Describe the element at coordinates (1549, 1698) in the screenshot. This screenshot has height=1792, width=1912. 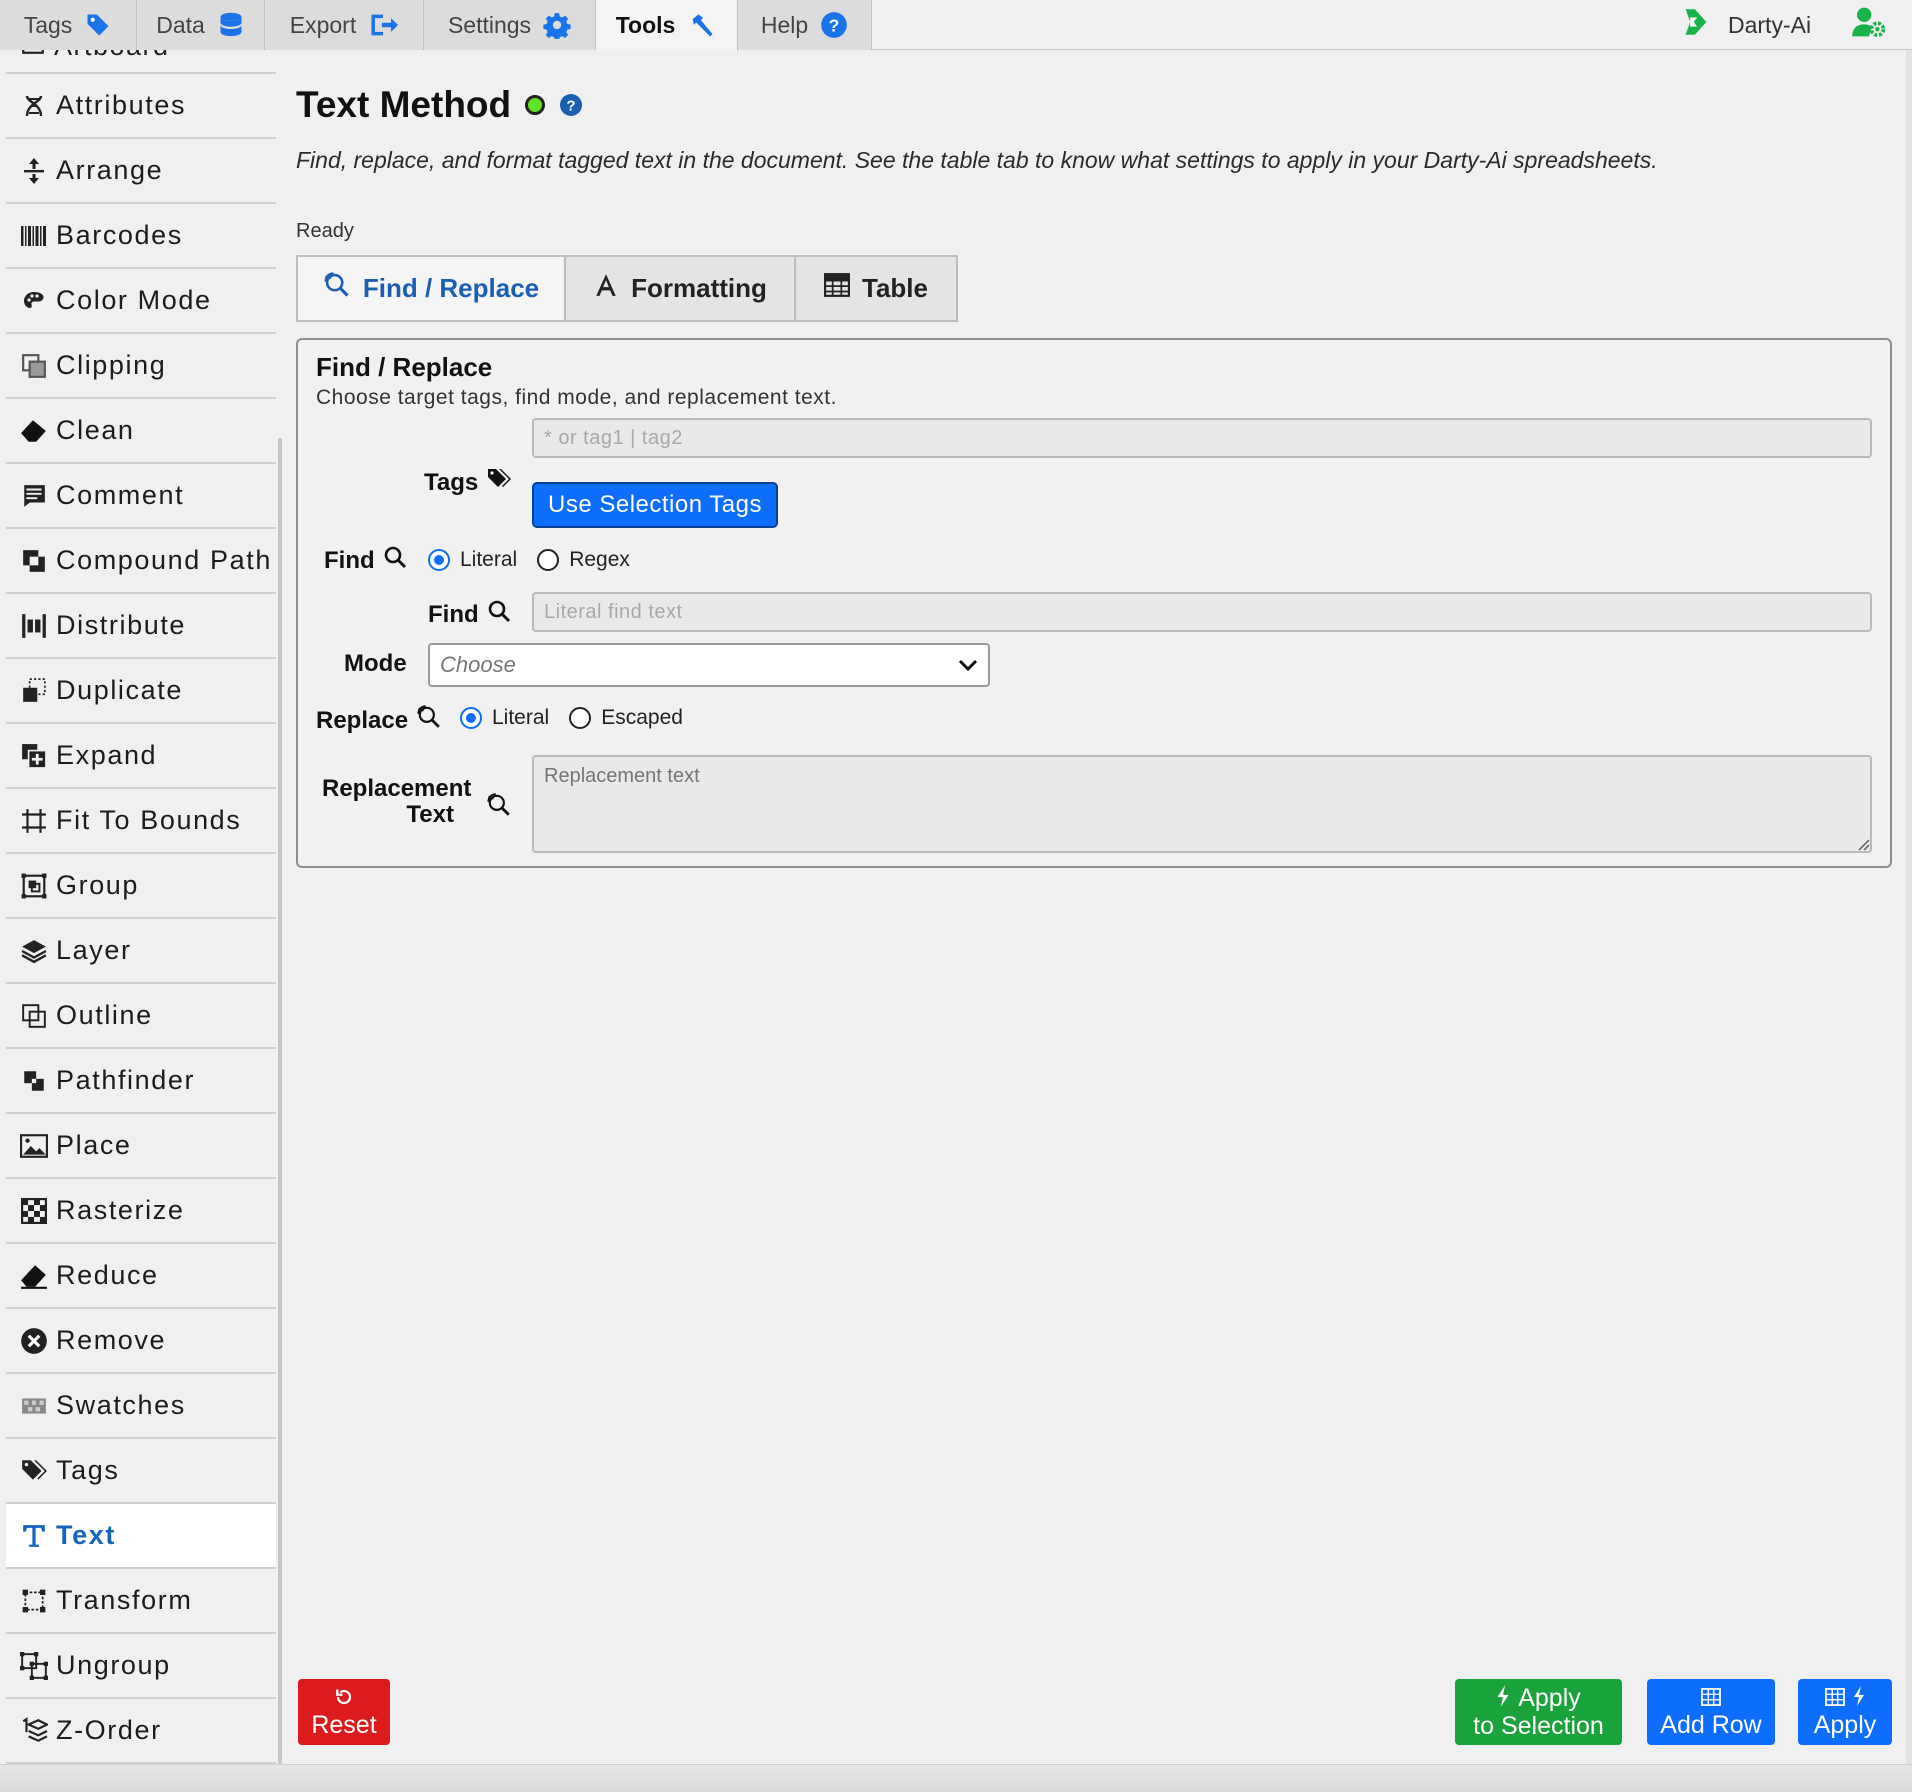
I see `apply-selection-label-1: Apply` at that location.